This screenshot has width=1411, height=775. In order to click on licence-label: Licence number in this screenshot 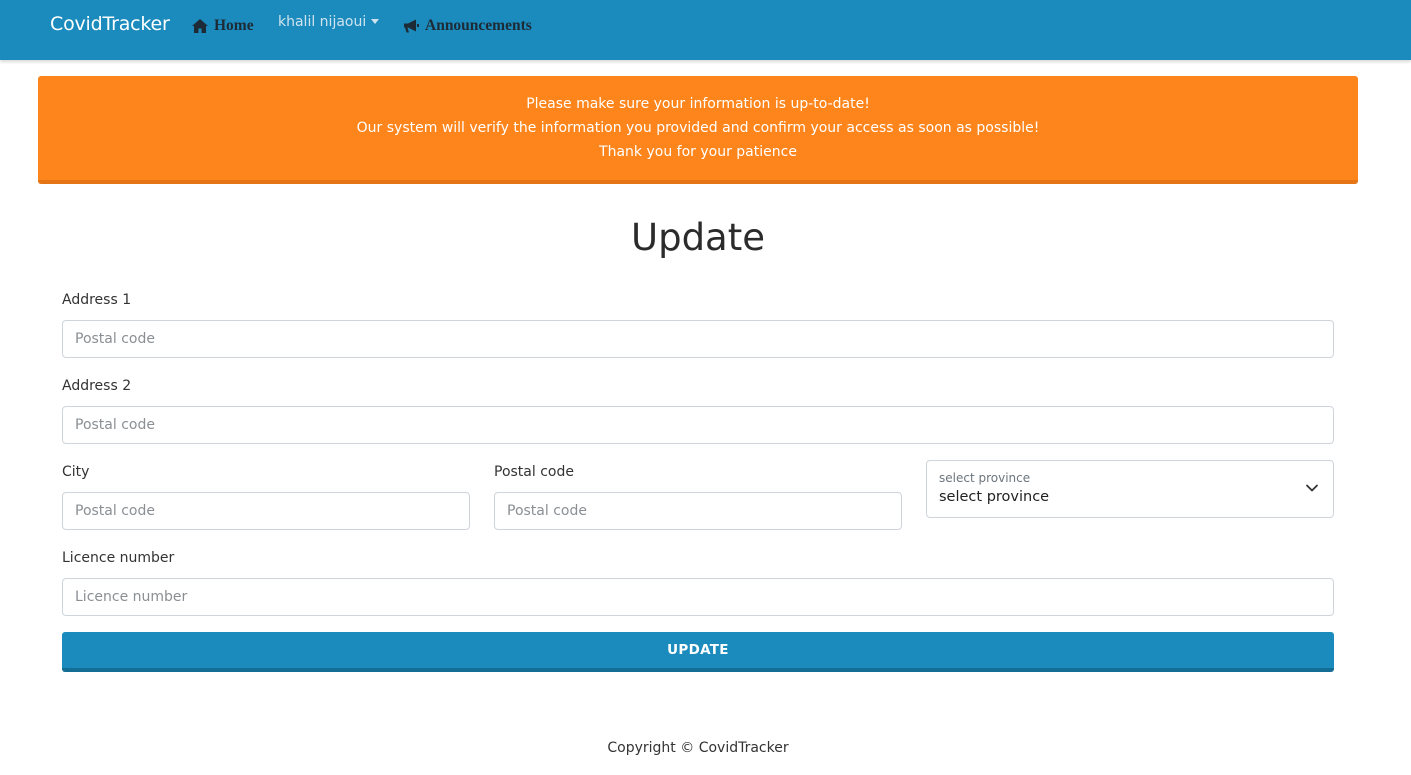, I will do `click(118, 558)`.